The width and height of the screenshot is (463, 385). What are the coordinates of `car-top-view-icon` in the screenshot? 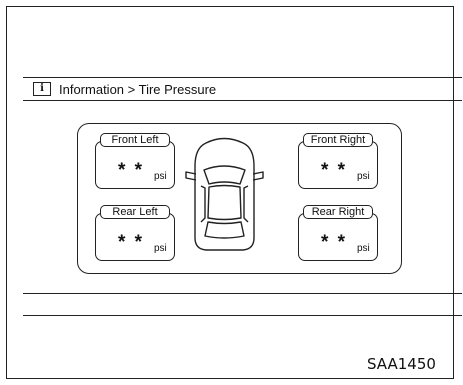 It's located at (224, 194).